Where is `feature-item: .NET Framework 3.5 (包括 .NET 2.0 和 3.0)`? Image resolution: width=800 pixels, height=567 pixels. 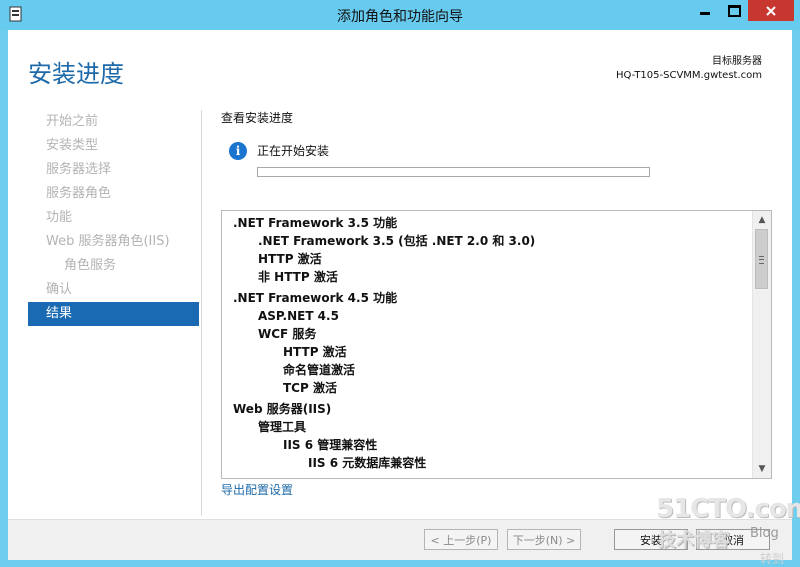 feature-item: .NET Framework 3.5 (包括 .NET 2.0 和 3.0) is located at coordinates (397, 241).